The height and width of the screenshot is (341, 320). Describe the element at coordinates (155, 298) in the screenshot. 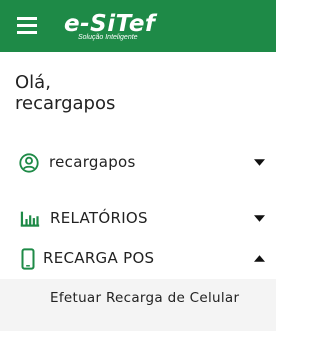

I see `submenu-item-efetuar-recarga: Efetuar Recarga de Celular` at that location.